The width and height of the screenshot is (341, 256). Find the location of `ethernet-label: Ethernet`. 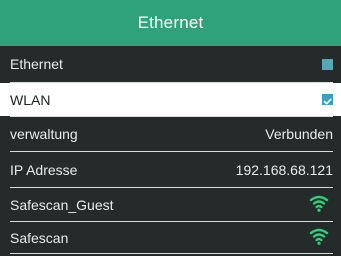

ethernet-label: Ethernet is located at coordinates (36, 64).